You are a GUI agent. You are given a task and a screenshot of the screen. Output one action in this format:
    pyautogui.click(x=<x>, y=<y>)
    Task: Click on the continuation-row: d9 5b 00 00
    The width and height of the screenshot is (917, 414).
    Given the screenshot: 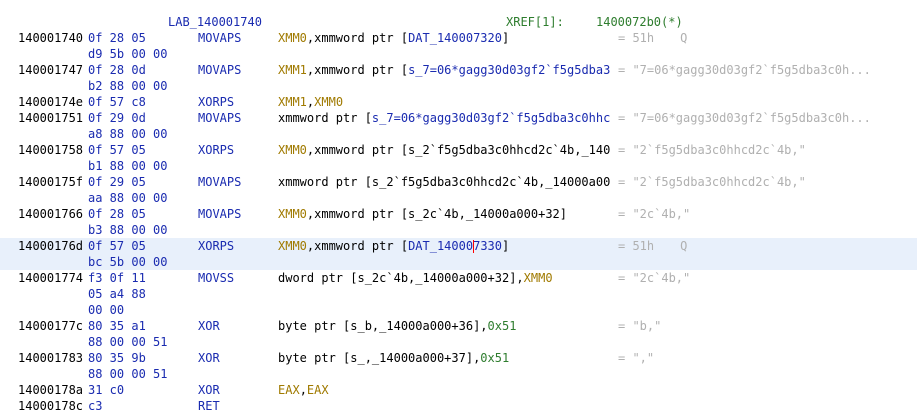 What is the action you would take?
    pyautogui.click(x=458, y=54)
    